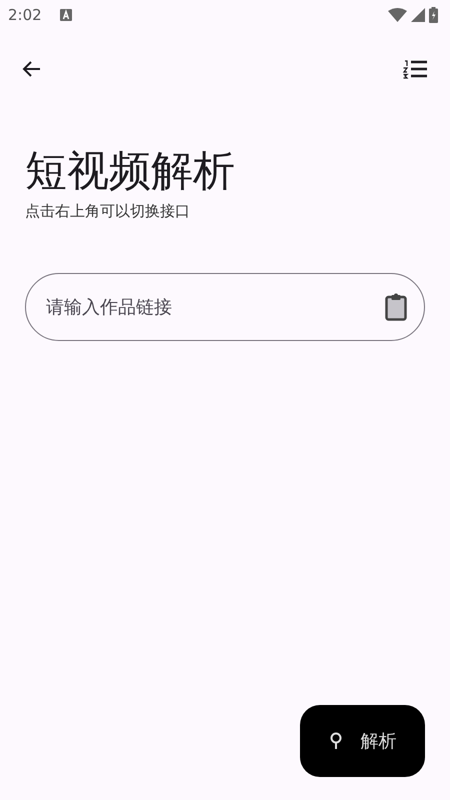 The width and height of the screenshot is (450, 800). What do you see at coordinates (433, 15) in the screenshot?
I see `battery-icon` at bounding box center [433, 15].